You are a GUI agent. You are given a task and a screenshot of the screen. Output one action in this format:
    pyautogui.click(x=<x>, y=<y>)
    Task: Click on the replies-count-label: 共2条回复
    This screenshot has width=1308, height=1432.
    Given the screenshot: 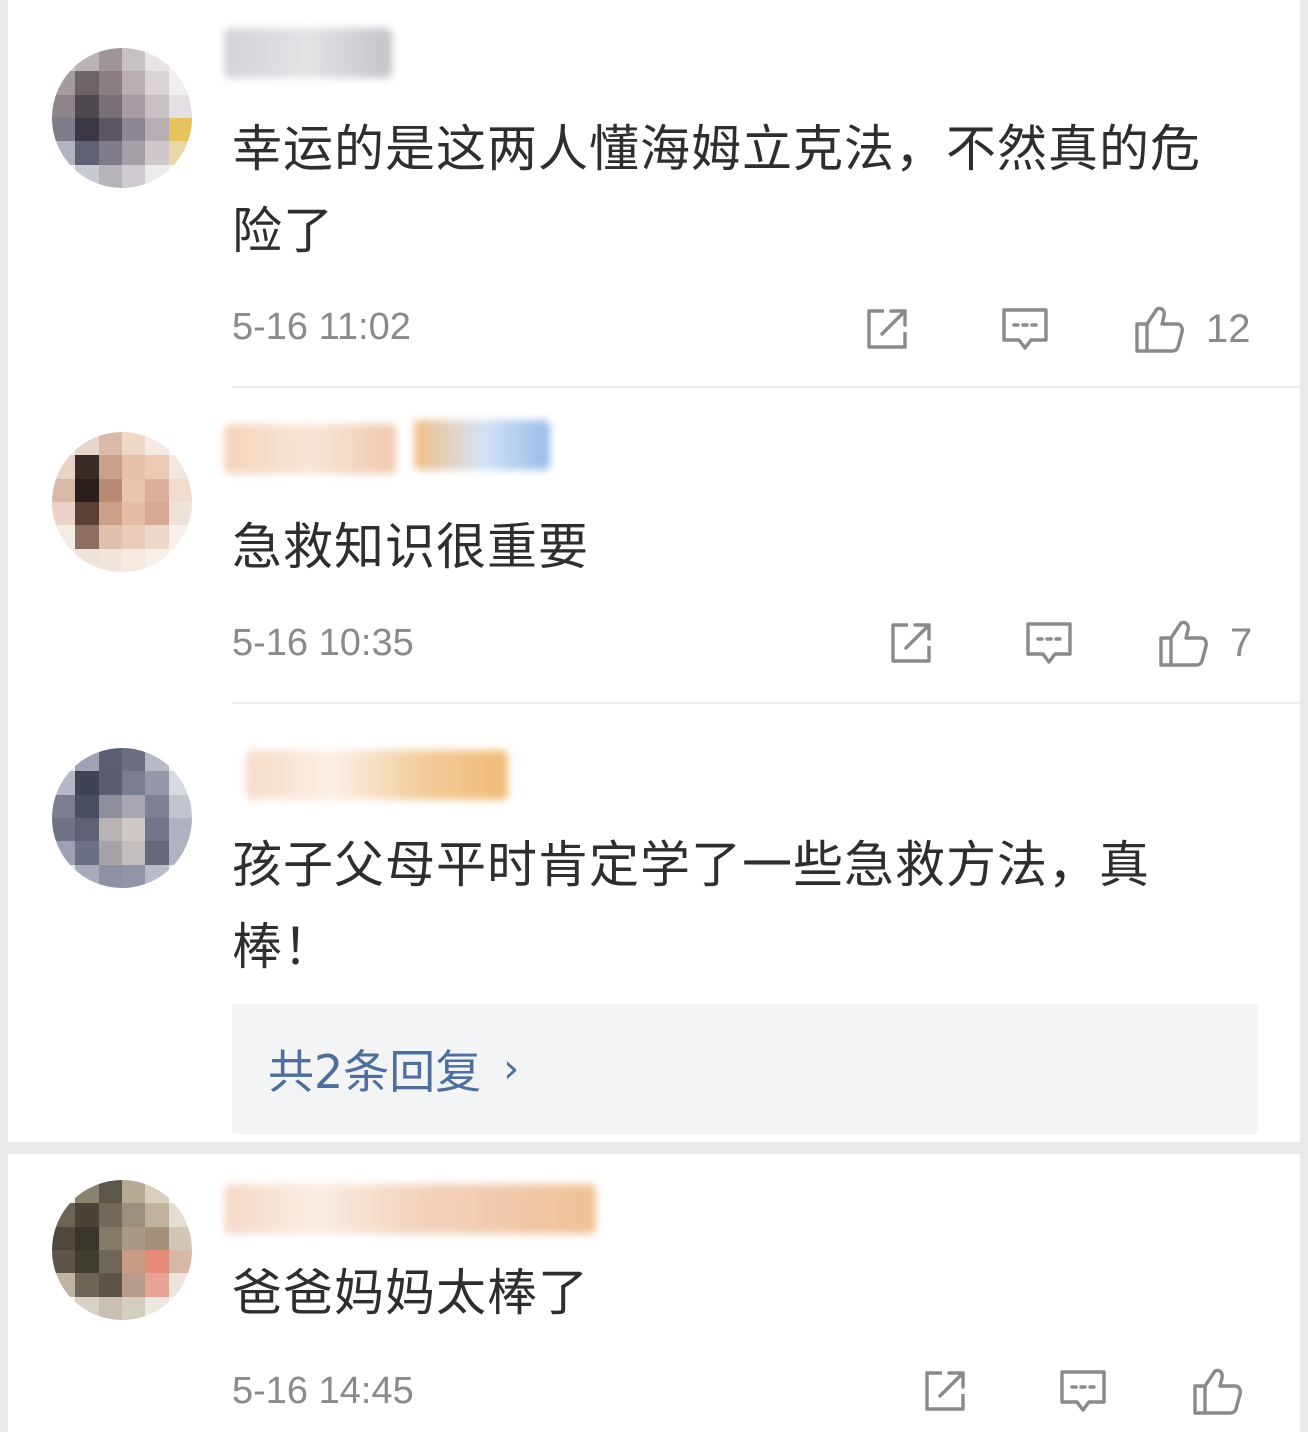 What is the action you would take?
    pyautogui.click(x=375, y=1072)
    